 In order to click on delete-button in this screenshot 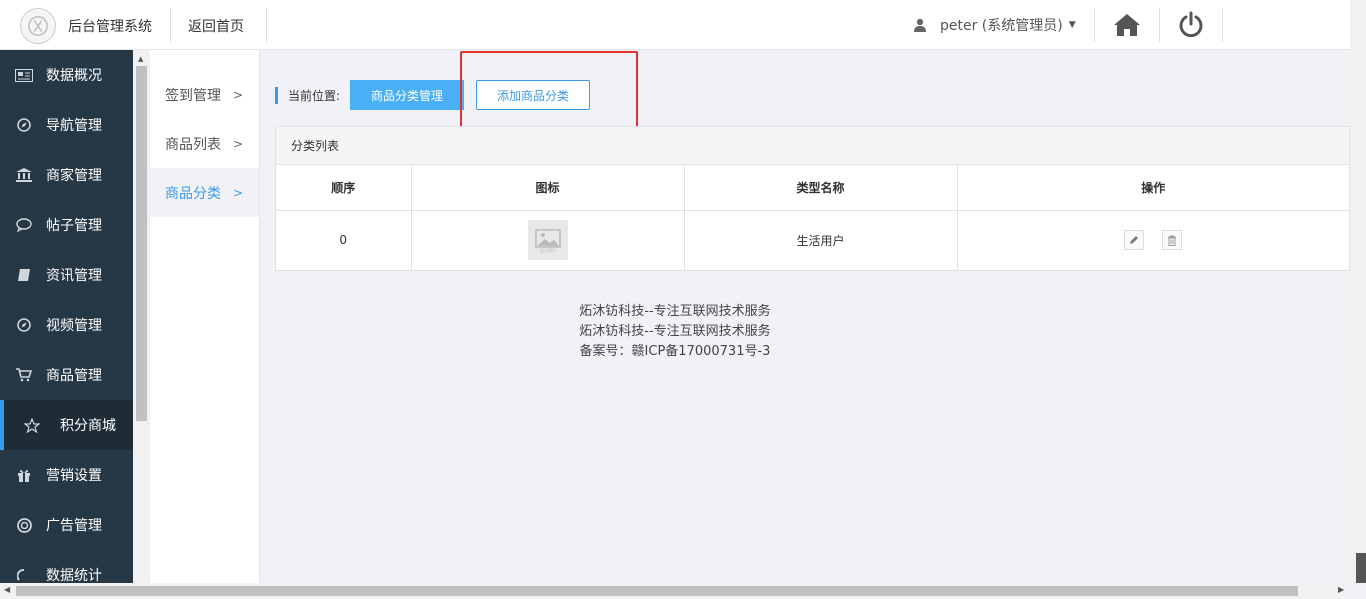, I will do `click(1172, 240)`.